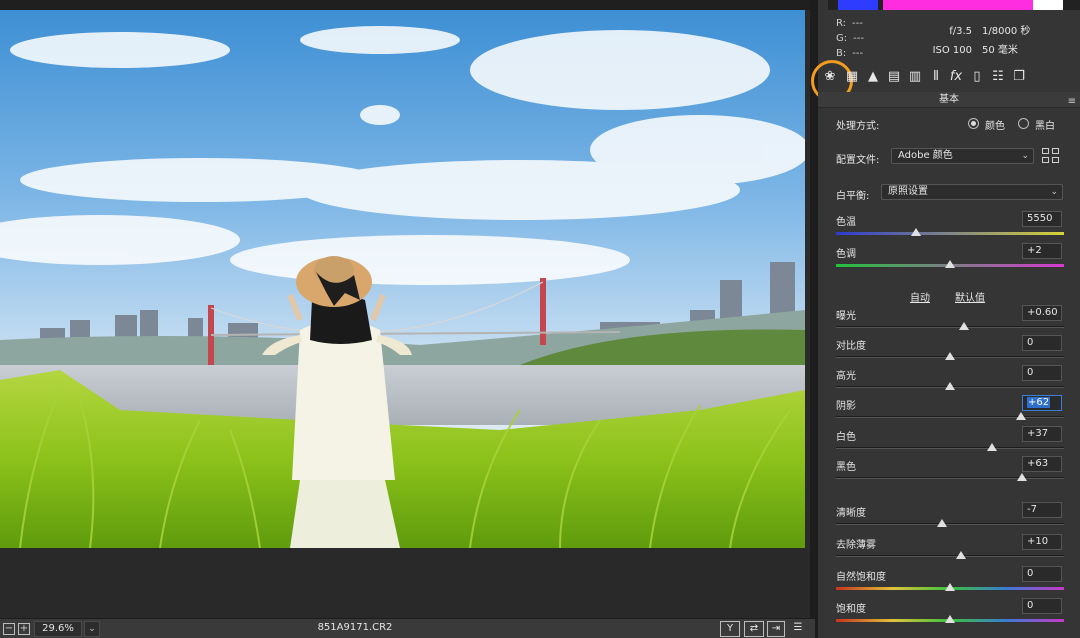 This screenshot has height=638, width=1080. Describe the element at coordinates (730, 629) in the screenshot. I see `before-after-toggle-icon: Y` at that location.